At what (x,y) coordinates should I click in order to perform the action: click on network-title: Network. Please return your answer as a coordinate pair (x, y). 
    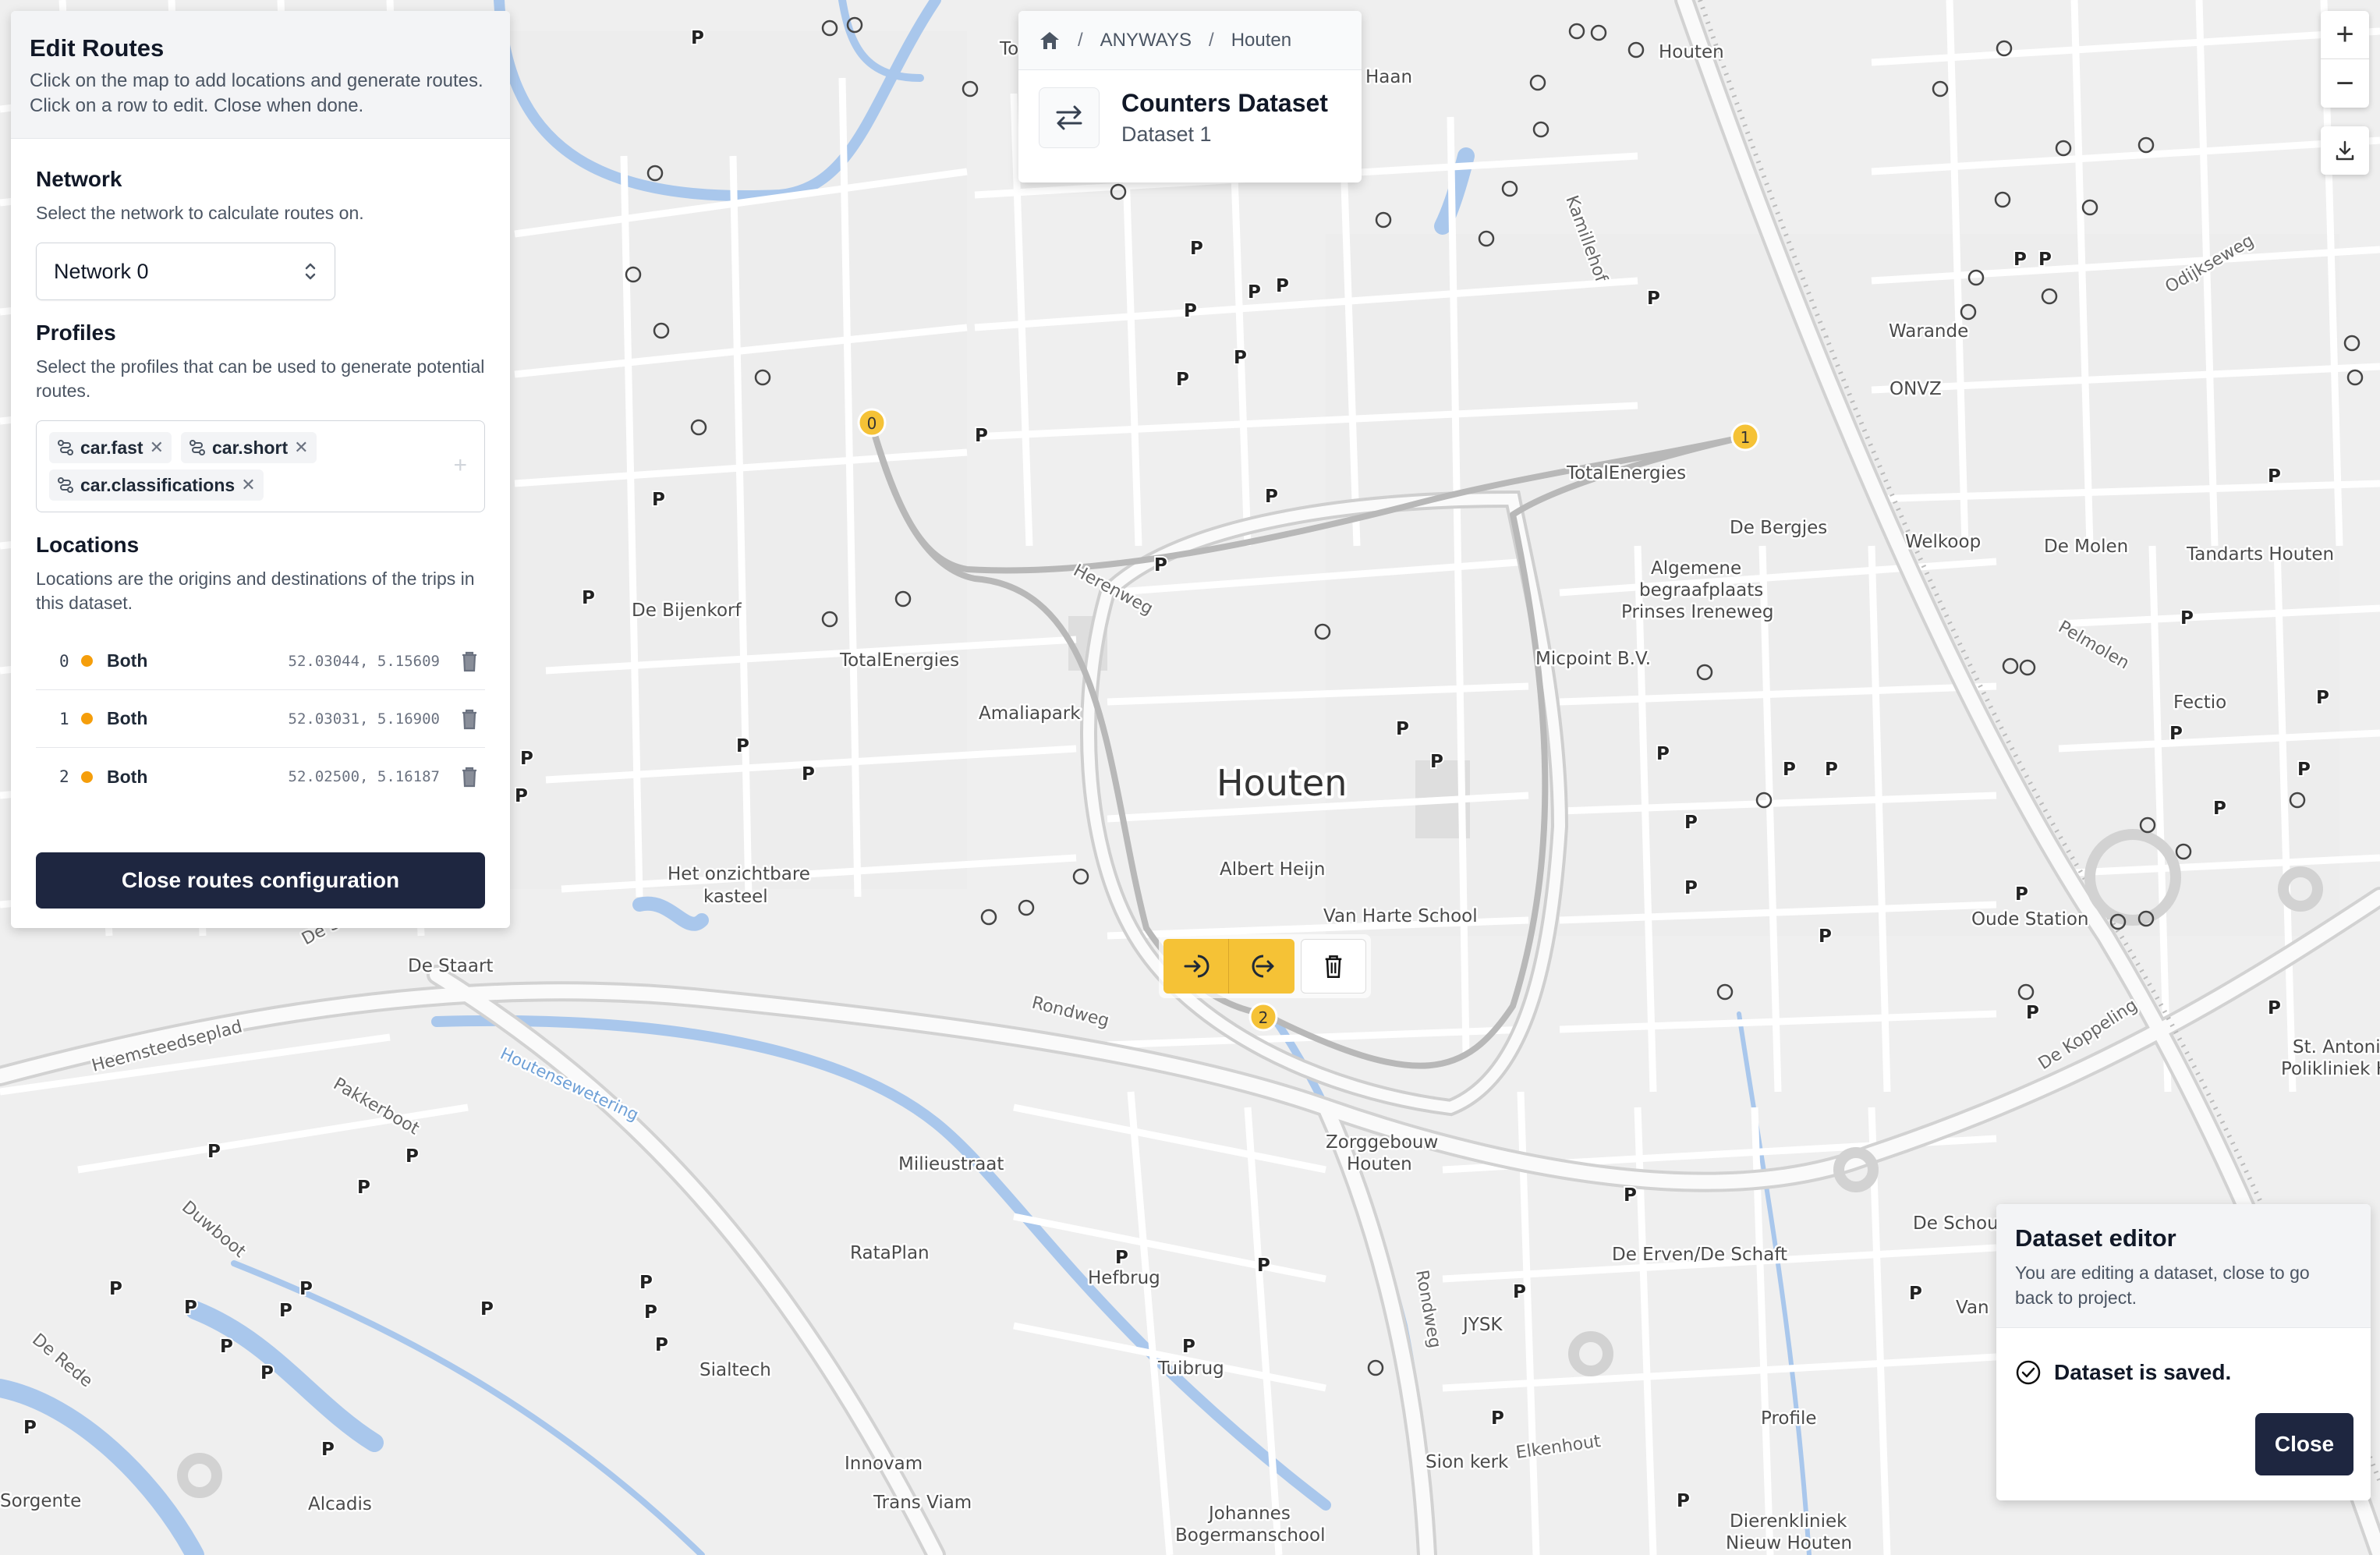
    Looking at the image, I should click on (79, 179).